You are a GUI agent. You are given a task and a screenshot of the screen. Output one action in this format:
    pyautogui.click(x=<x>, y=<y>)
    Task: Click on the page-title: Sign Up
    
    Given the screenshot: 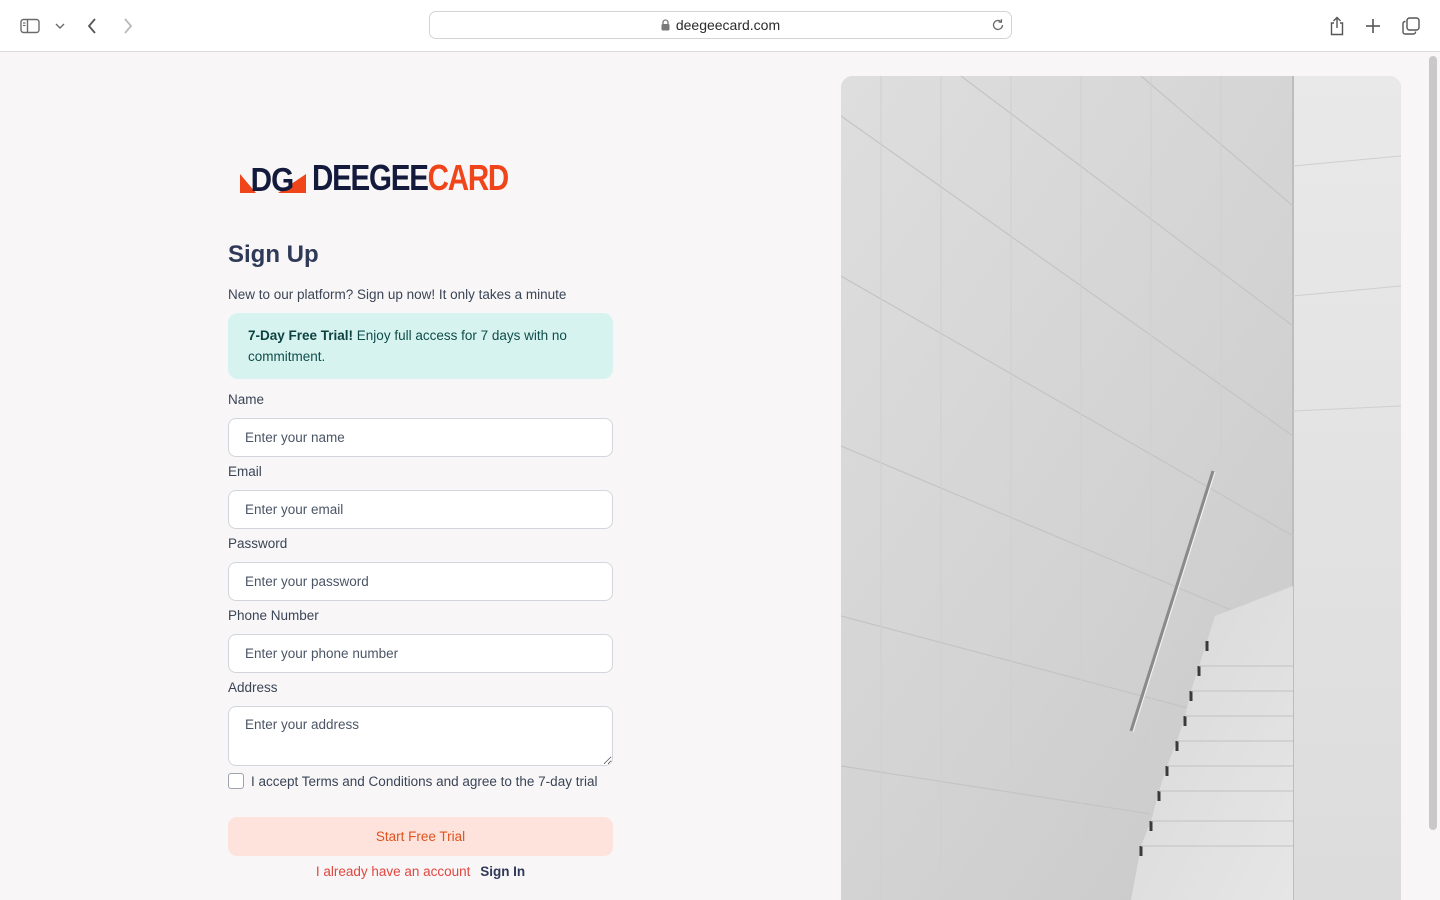 What is the action you would take?
    pyautogui.click(x=273, y=254)
    